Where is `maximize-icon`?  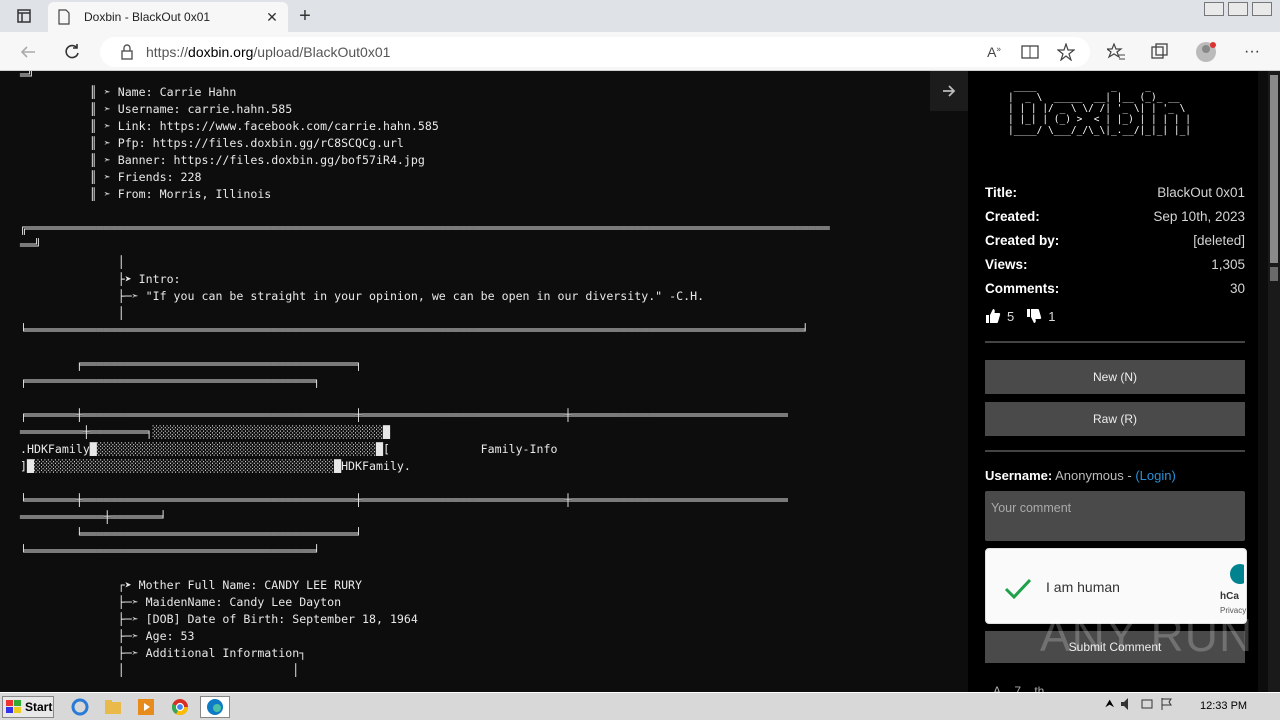
maximize-icon is located at coordinates (1238, 9).